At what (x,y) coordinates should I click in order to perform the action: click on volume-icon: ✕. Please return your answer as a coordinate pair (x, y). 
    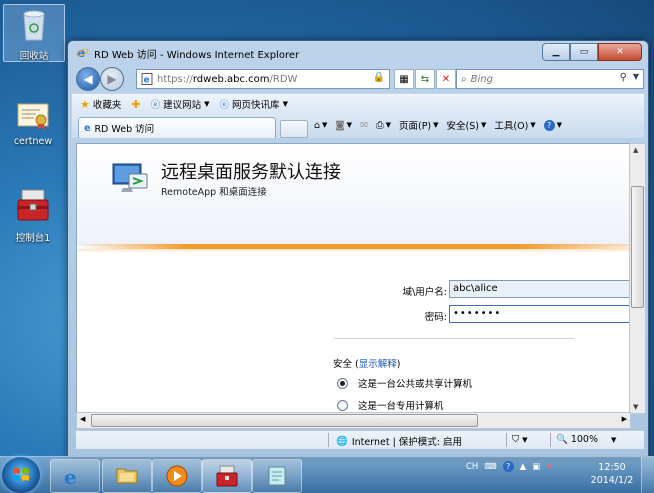
    Looking at the image, I should click on (549, 467).